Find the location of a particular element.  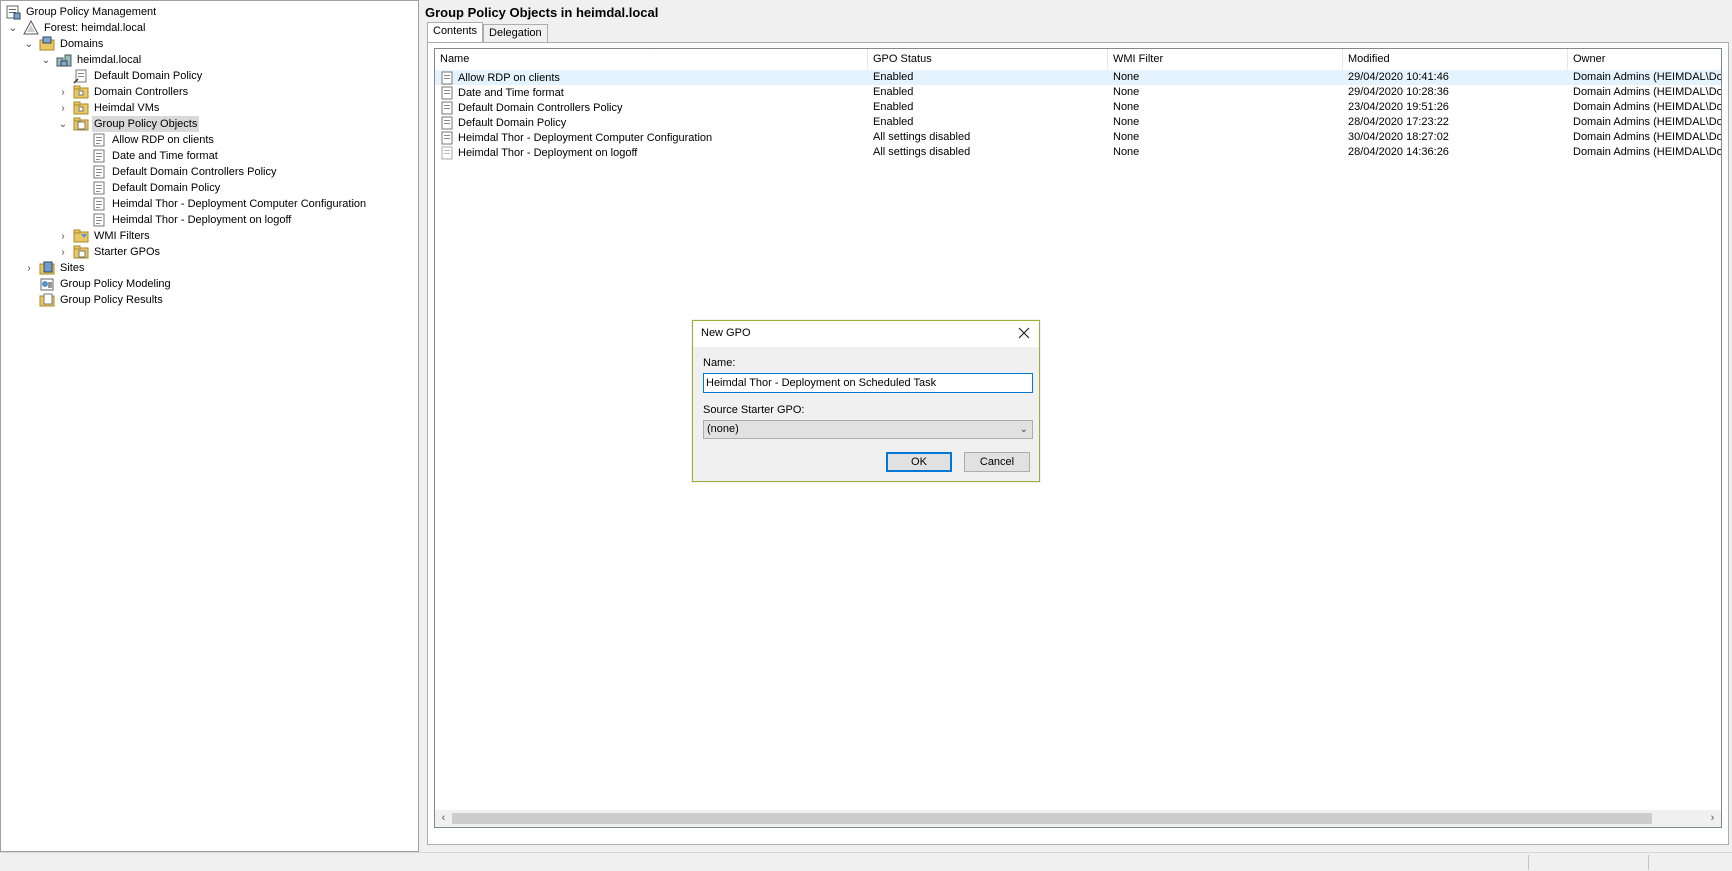

starter-folder-icon is located at coordinates (81, 252).